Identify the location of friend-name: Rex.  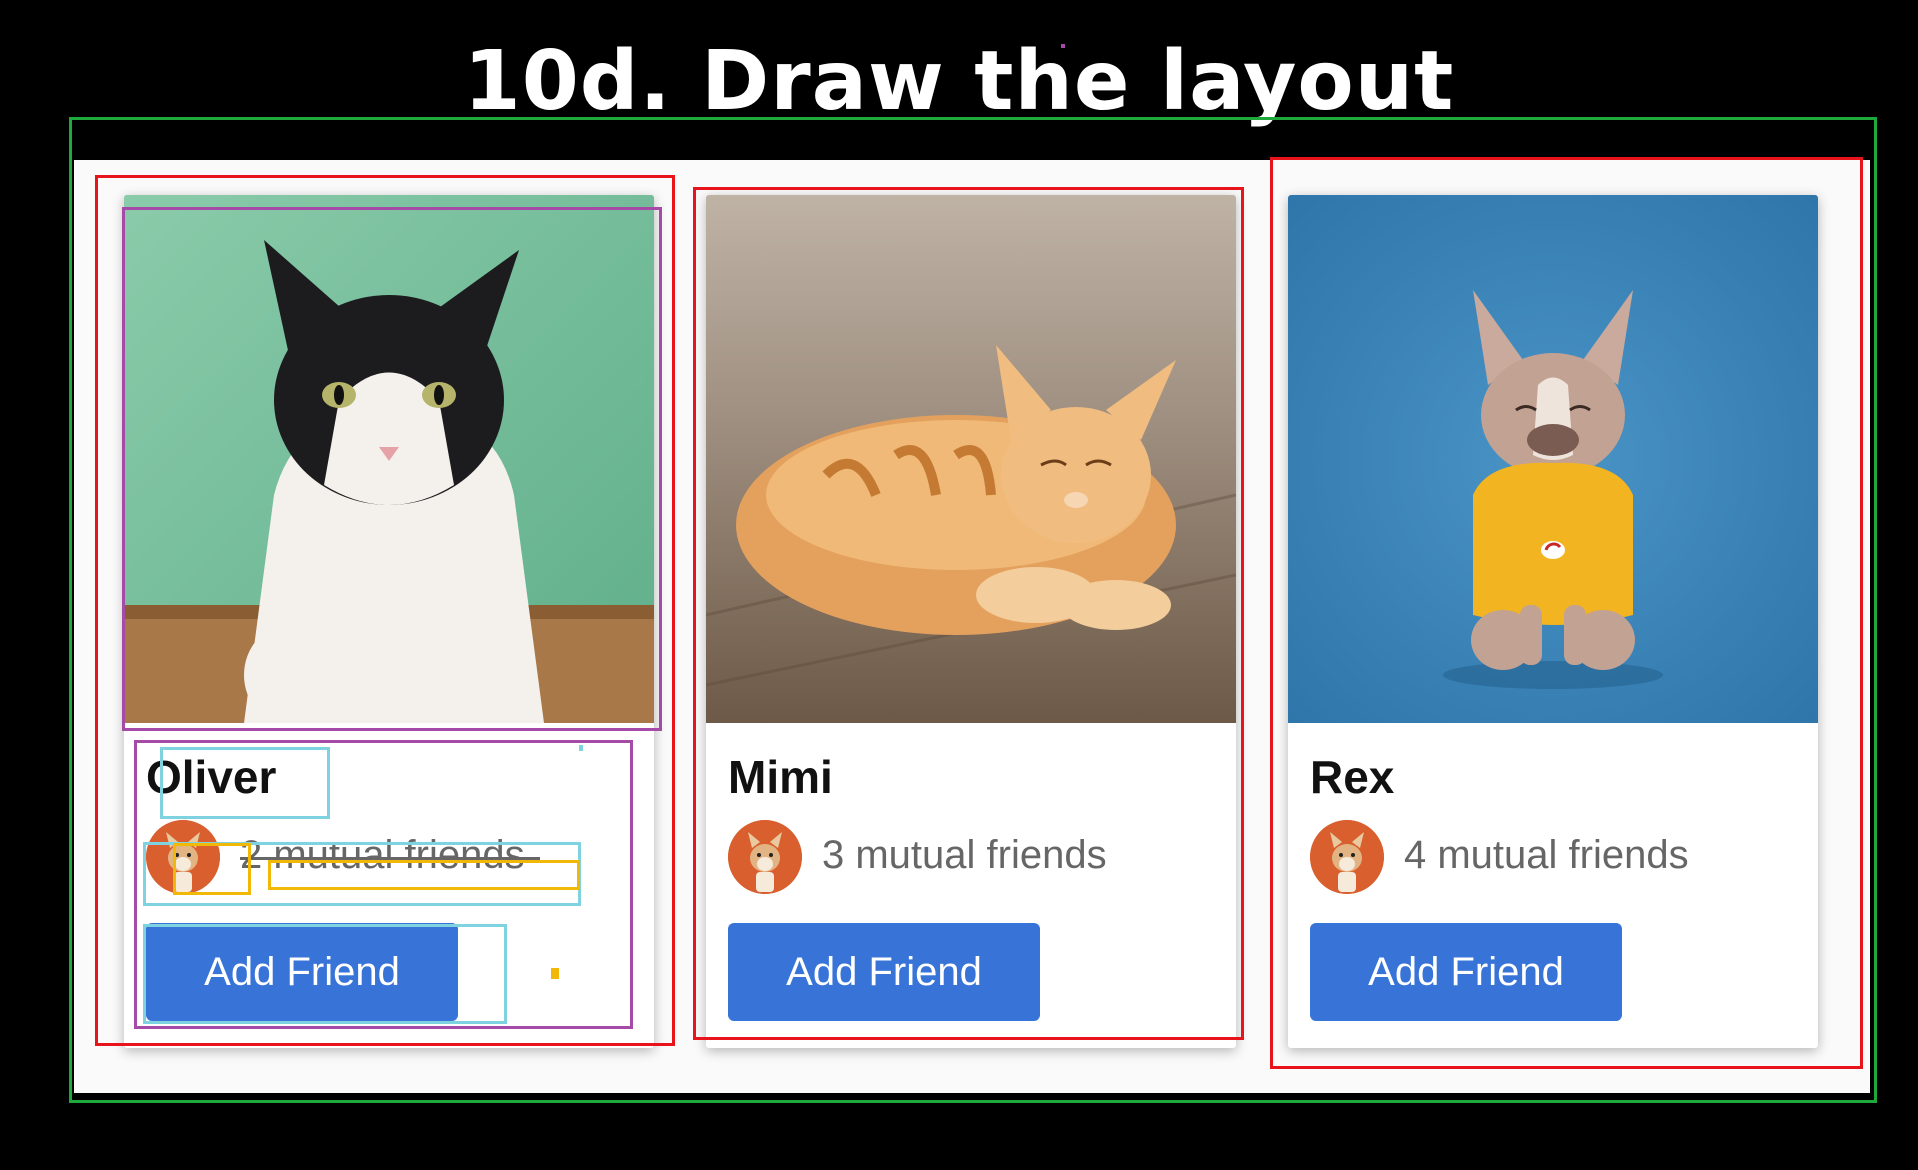
(1352, 777).